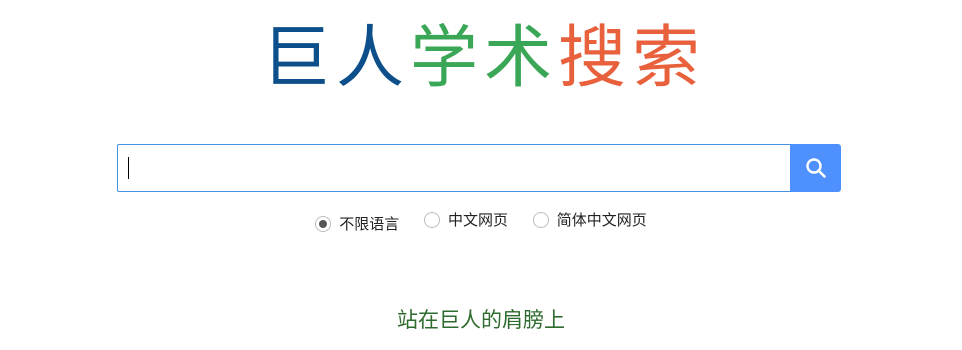 Image resolution: width=962 pixels, height=350 pixels. I want to click on logo-char: 巨, so click(295, 58).